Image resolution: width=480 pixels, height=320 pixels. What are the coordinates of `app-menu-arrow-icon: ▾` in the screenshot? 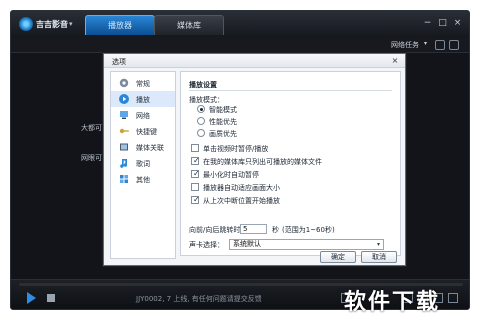 It's located at (71, 24).